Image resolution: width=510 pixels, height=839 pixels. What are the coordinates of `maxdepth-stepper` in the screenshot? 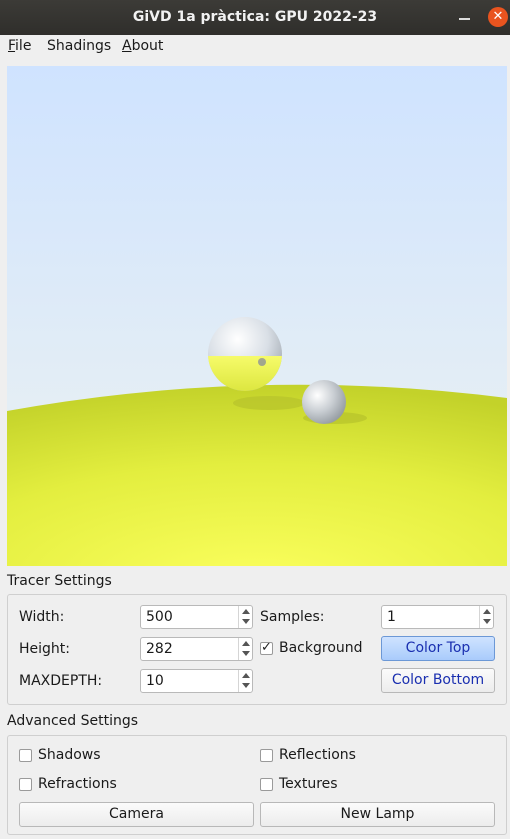 It's located at (245, 681).